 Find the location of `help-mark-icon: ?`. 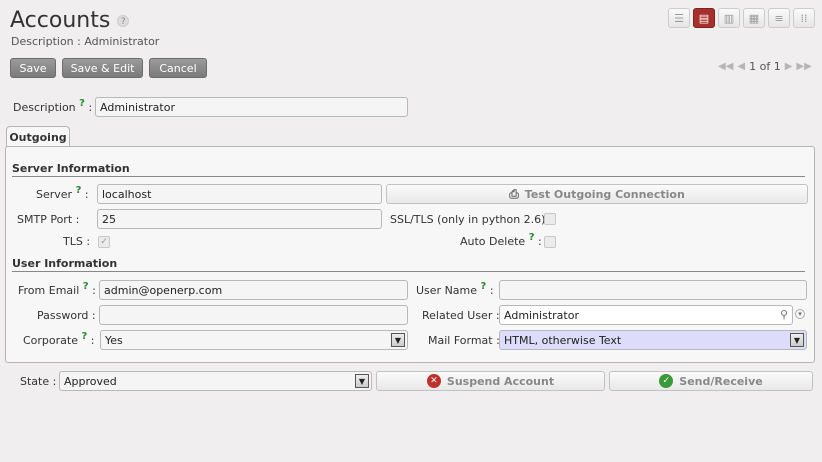

help-mark-icon: ? is located at coordinates (82, 103).